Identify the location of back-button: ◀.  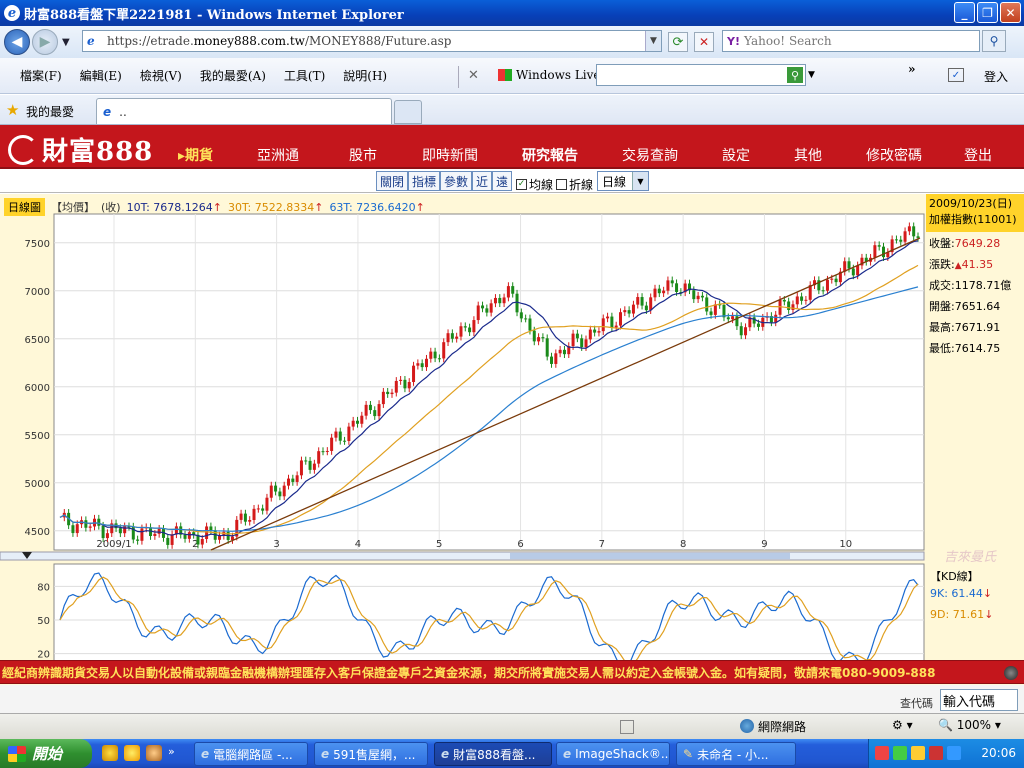
(17, 42).